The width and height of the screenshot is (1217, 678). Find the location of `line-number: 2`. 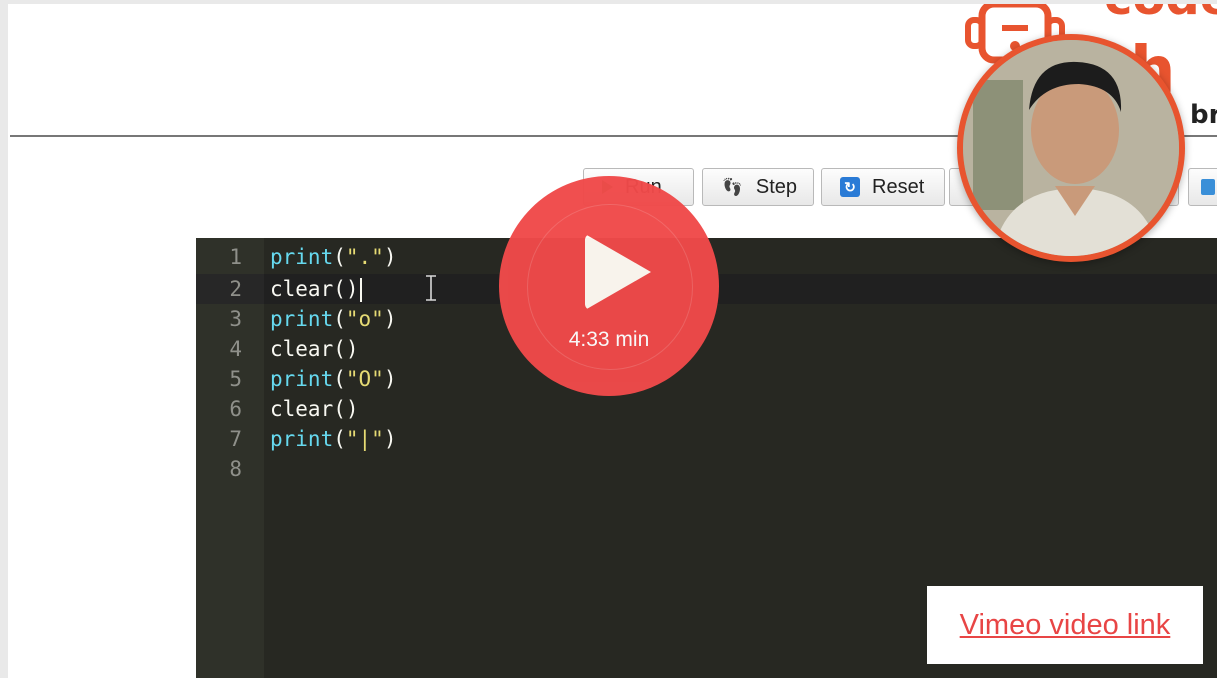

line-number: 2 is located at coordinates (235, 289).